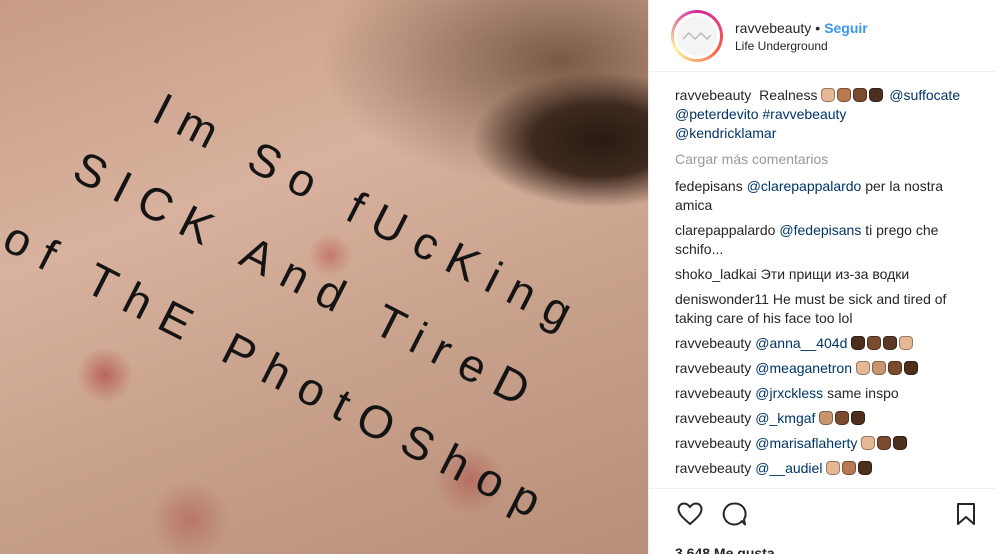 This screenshot has height=554, width=995. I want to click on caption-emojis, so click(853, 95).